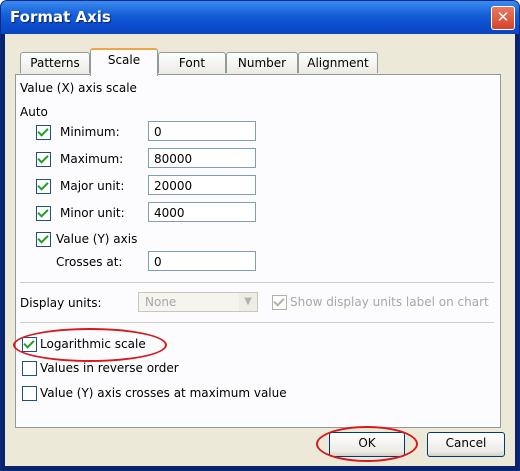 This screenshot has height=471, width=520. What do you see at coordinates (90, 132) in the screenshot?
I see `minimum-label: Minimum:` at bounding box center [90, 132].